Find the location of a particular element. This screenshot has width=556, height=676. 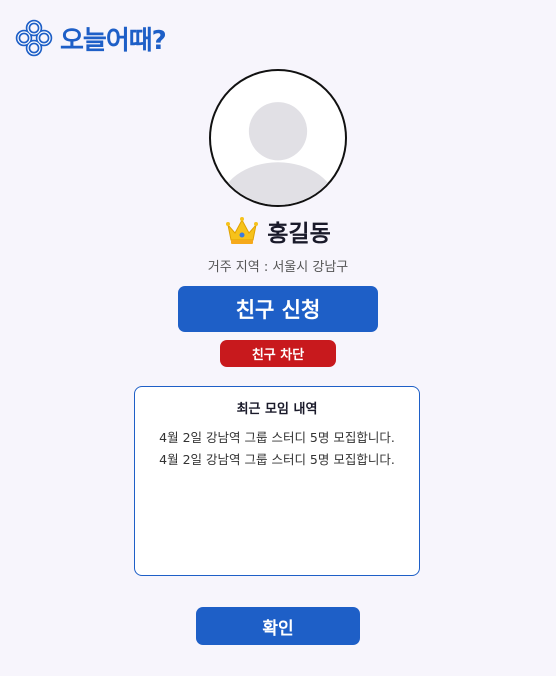

confirm-button: 확인 is located at coordinates (278, 626).